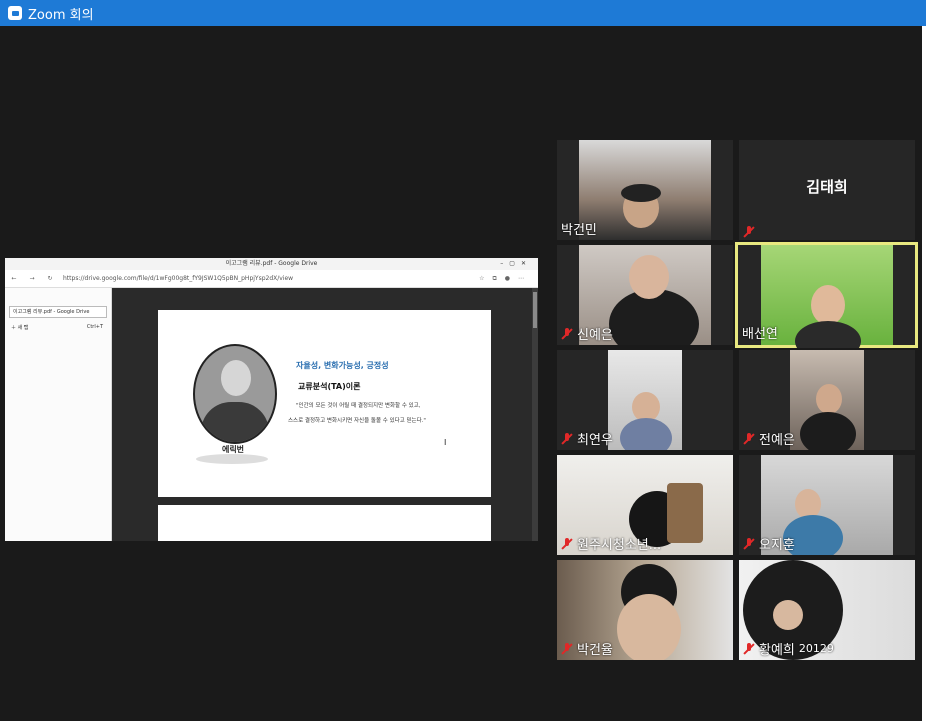 This screenshot has width=926, height=721. Describe the element at coordinates (57, 327) in the screenshot. I see `shared-sidebar-new: ＋ 새 탭 Ctrl+T` at that location.